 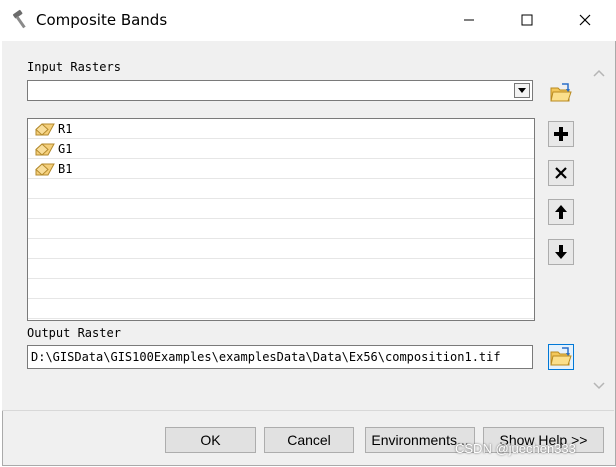 I want to click on output-raster-label: Output Raster, so click(x=74, y=333).